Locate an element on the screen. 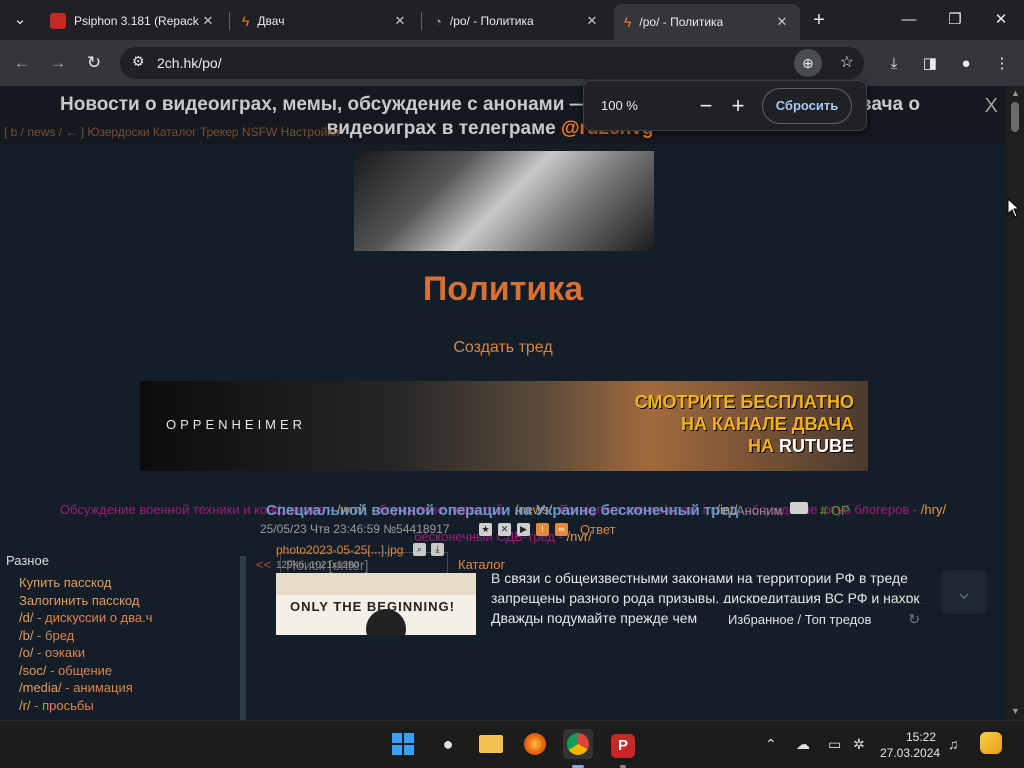  post-datetime: 25/05/23 Чтв 23:46:59 is located at coordinates (320, 529).